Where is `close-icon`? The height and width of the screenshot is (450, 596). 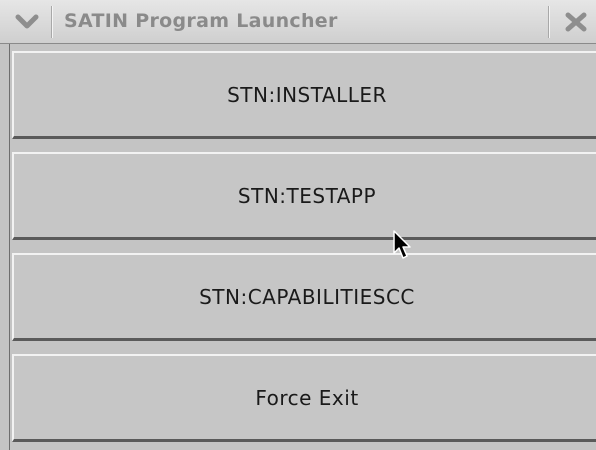
close-icon is located at coordinates (576, 22).